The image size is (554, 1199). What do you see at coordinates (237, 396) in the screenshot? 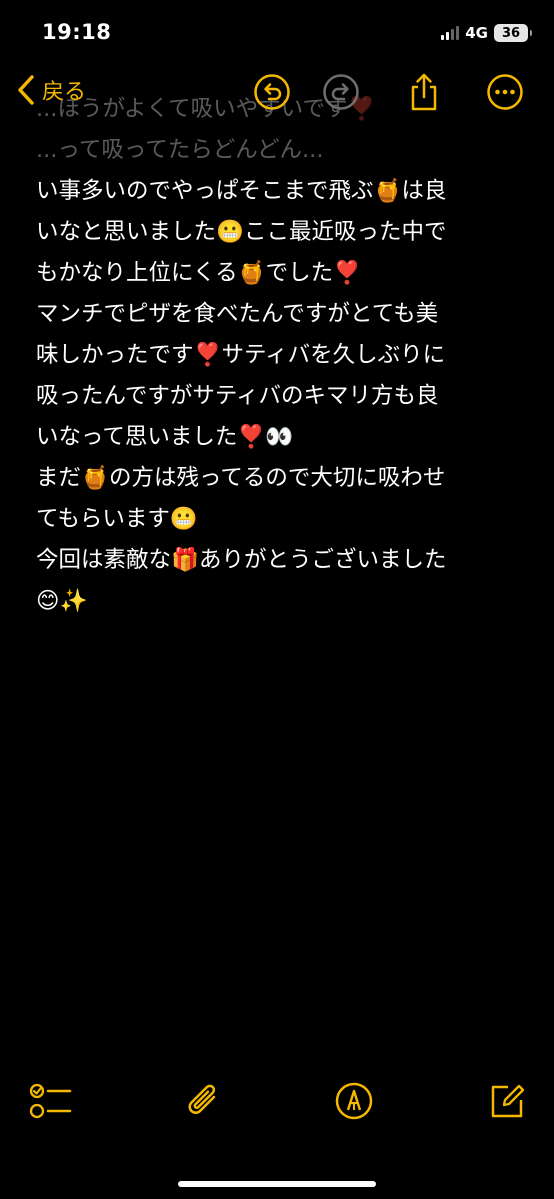
I see `note-line: 吸ったんですがサティバのキマリ方も良` at bounding box center [237, 396].